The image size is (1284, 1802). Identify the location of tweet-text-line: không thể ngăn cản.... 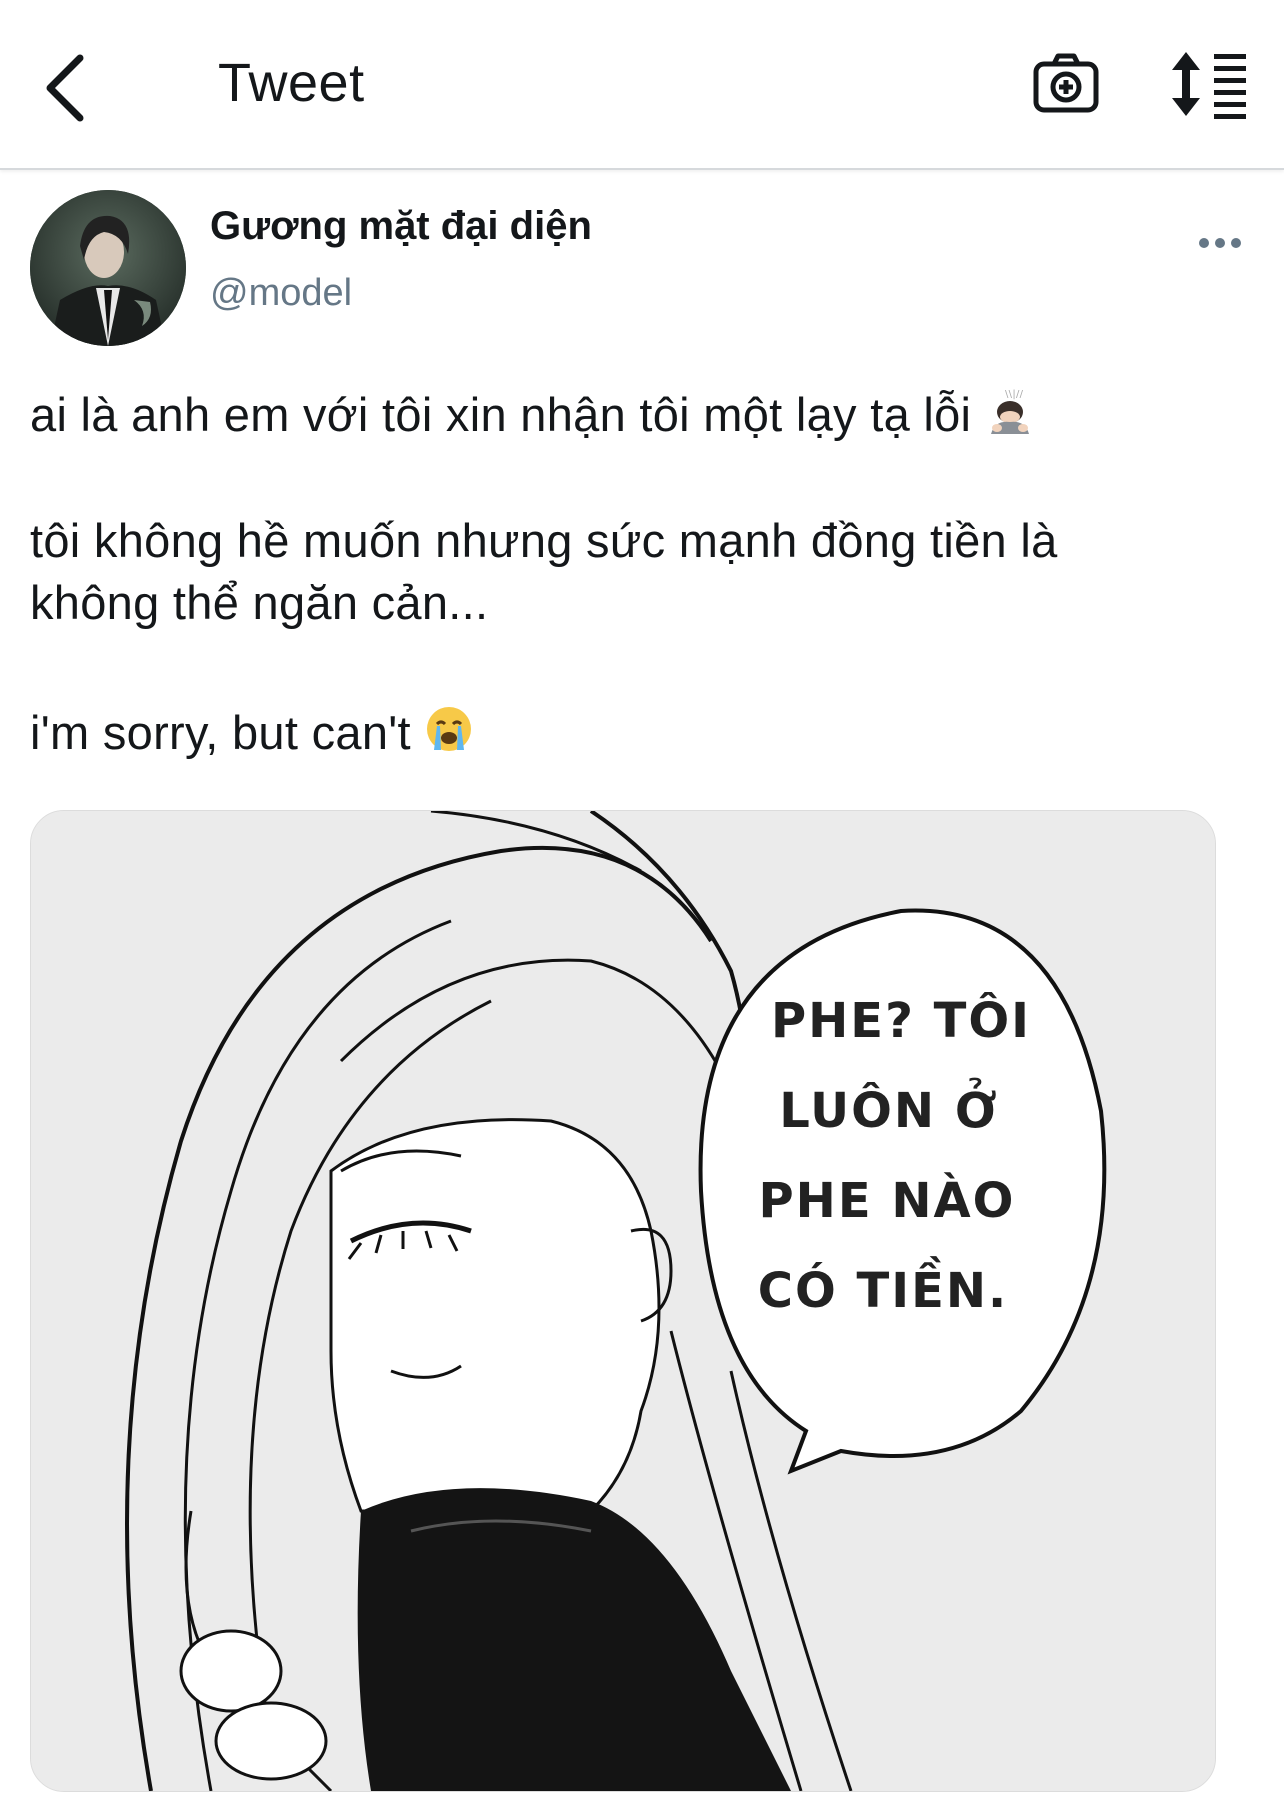
(259, 602).